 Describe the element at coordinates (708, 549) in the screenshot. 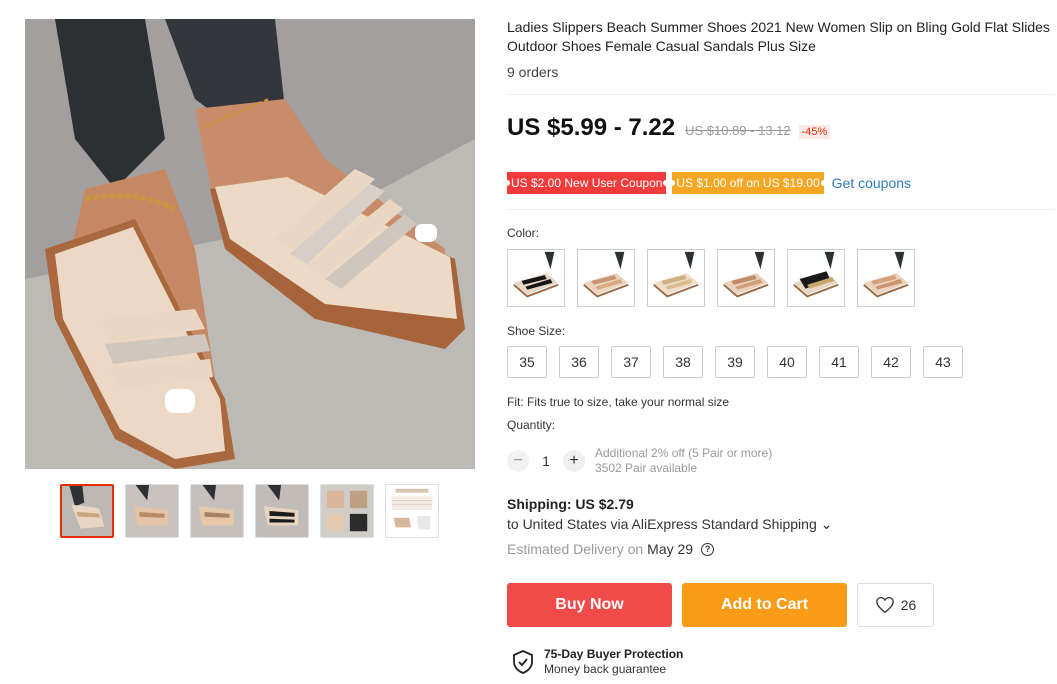

I see `help-icon: ?` at that location.